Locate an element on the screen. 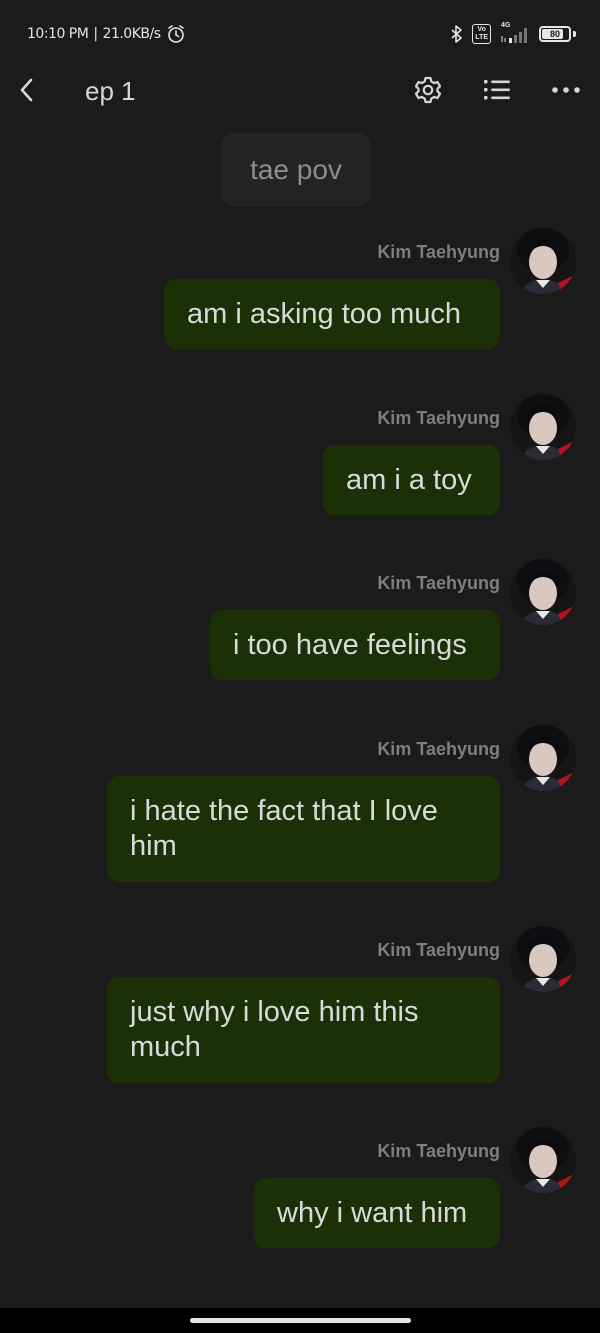 The width and height of the screenshot is (600, 1333). settings-button is located at coordinates (428, 90).